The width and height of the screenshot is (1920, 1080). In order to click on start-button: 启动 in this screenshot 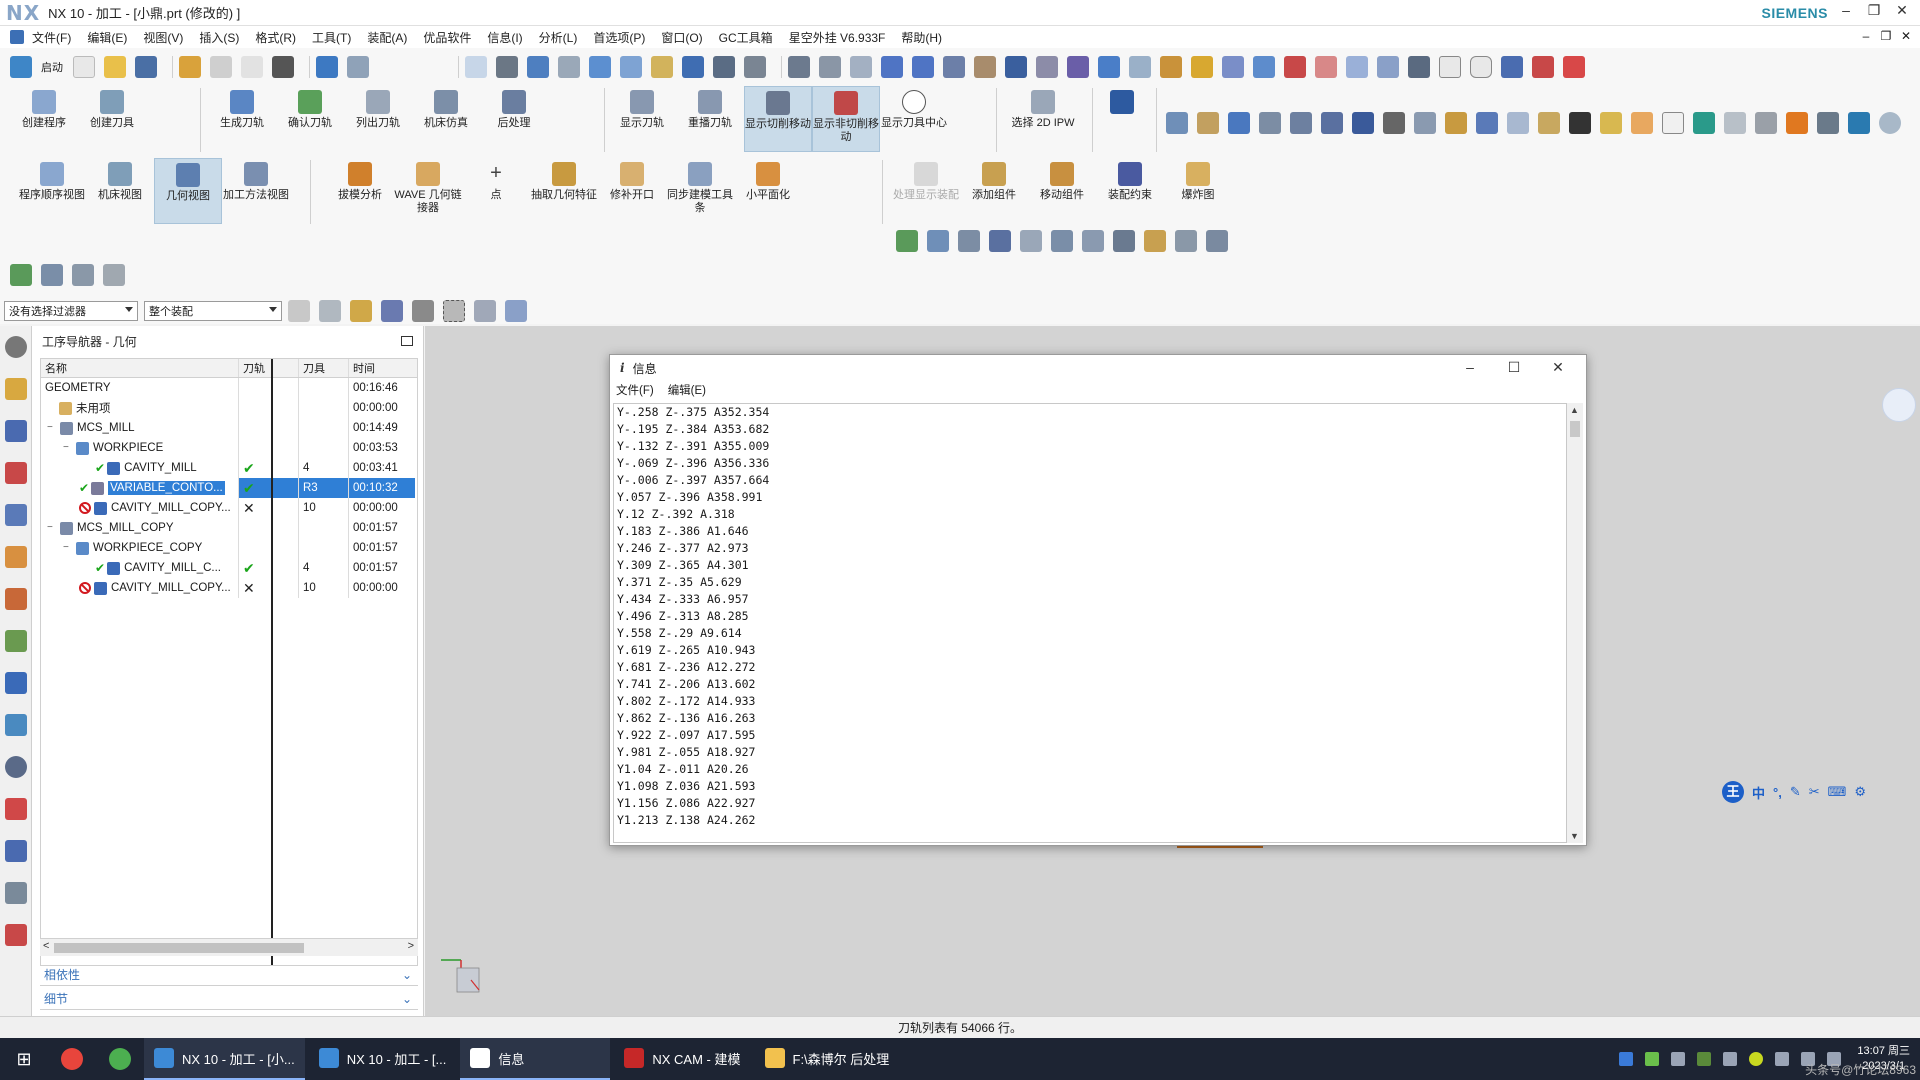, I will do `click(52, 67)`.